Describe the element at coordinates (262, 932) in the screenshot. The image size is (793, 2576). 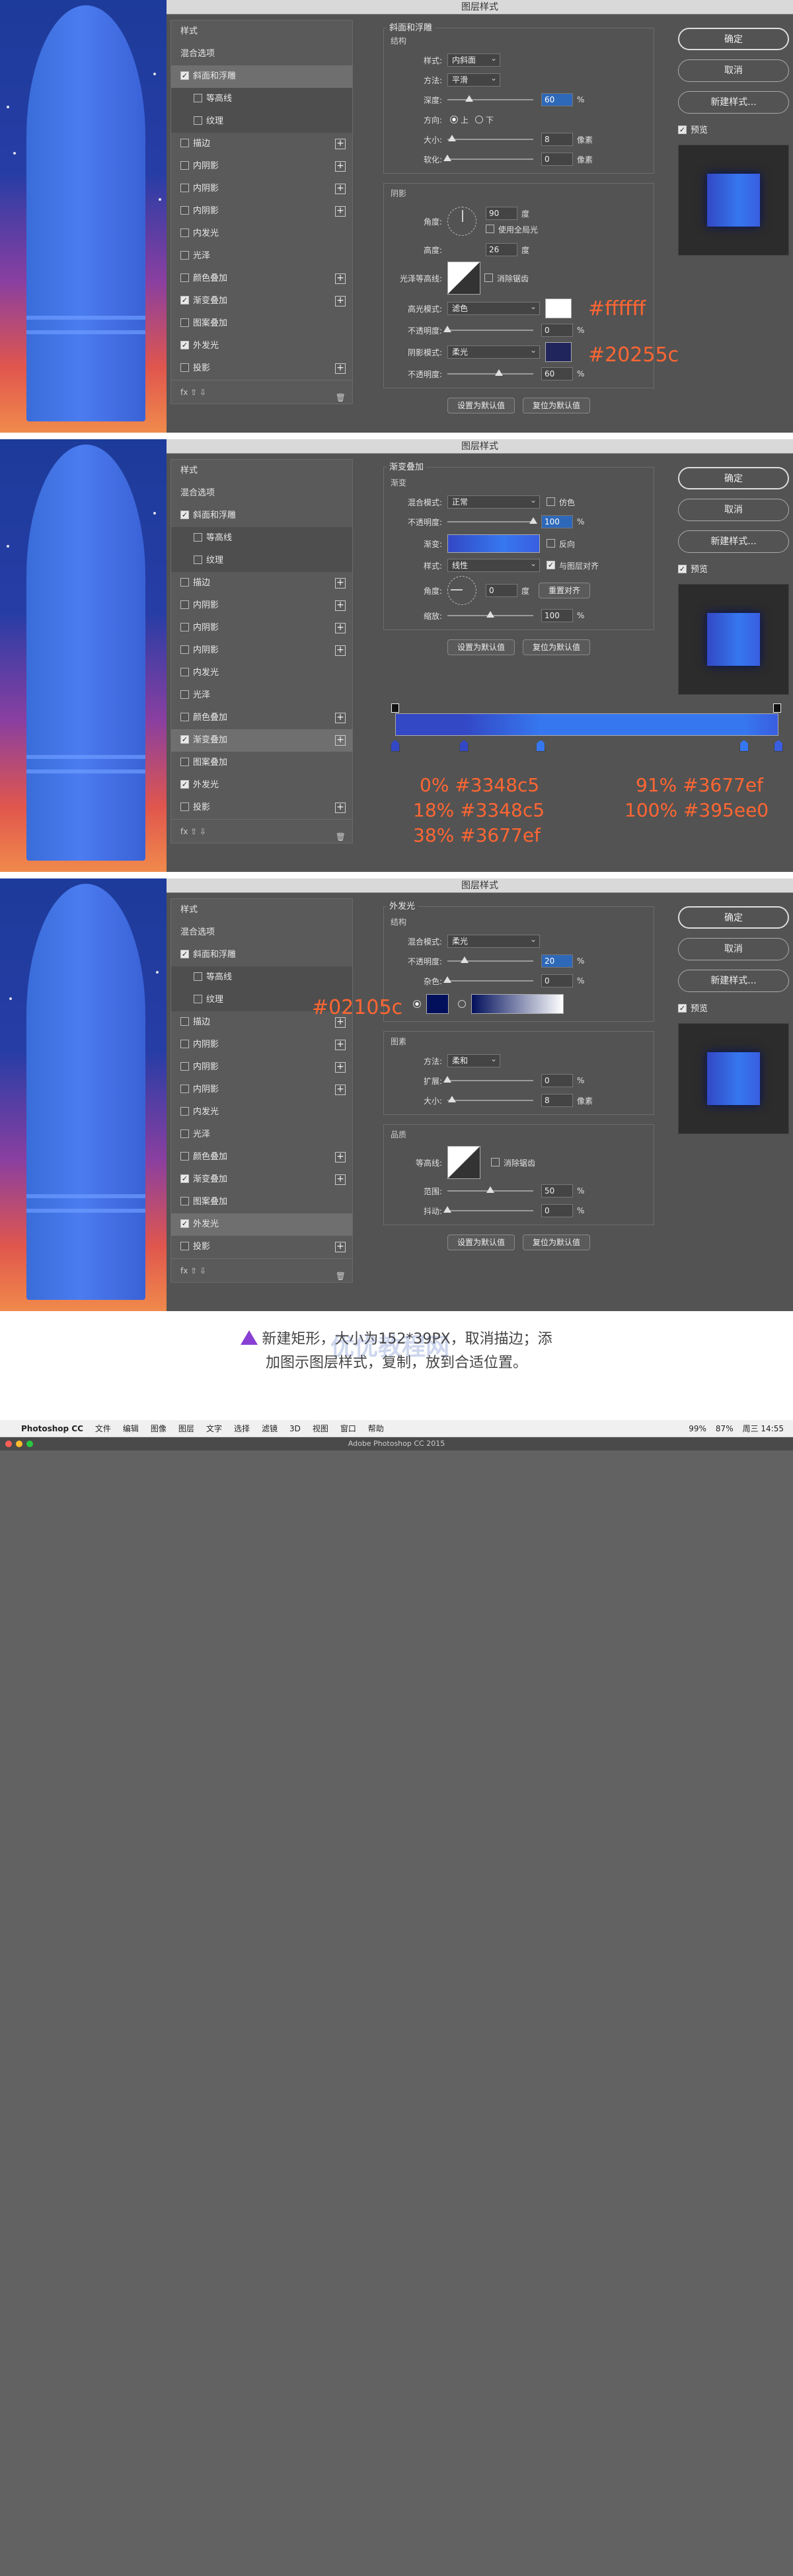
I see `style-list-item: 混合选项` at that location.